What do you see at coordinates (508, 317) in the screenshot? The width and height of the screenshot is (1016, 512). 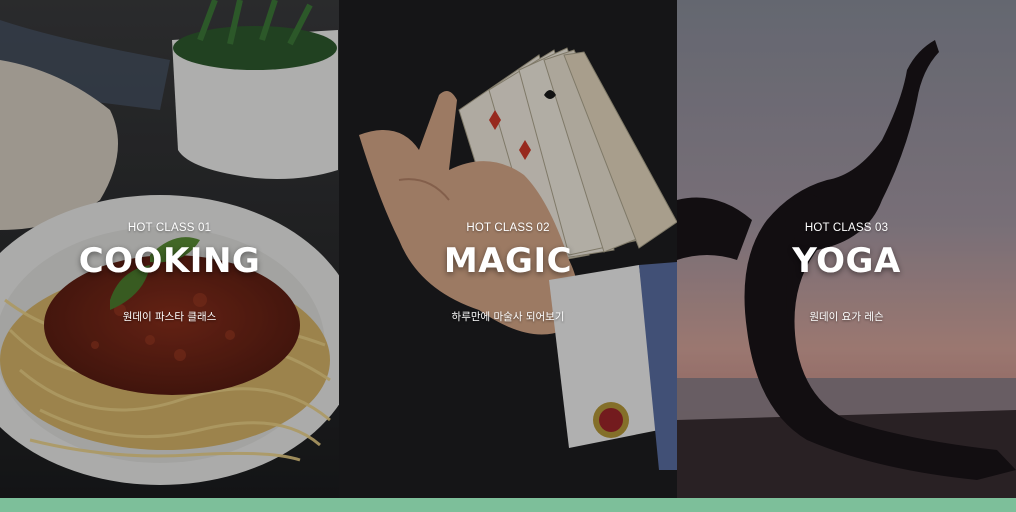 I see `class-description: 하루만에 마술사 되어보기` at bounding box center [508, 317].